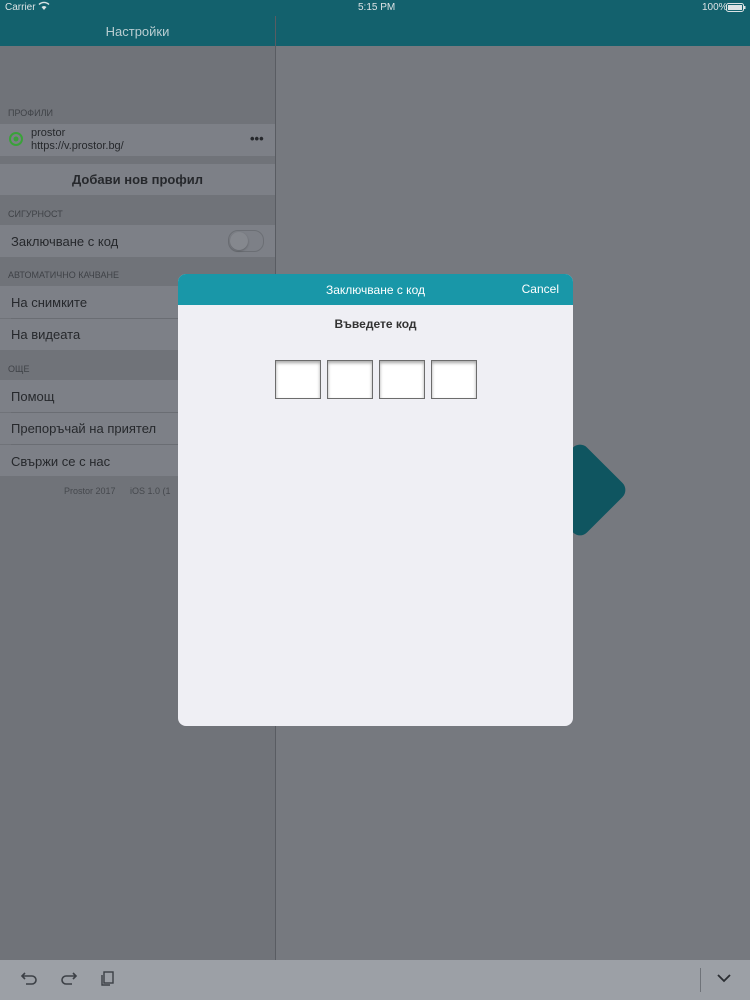 The image size is (750, 1000). Describe the element at coordinates (16, 140) in the screenshot. I see `profile-status-icon` at that location.